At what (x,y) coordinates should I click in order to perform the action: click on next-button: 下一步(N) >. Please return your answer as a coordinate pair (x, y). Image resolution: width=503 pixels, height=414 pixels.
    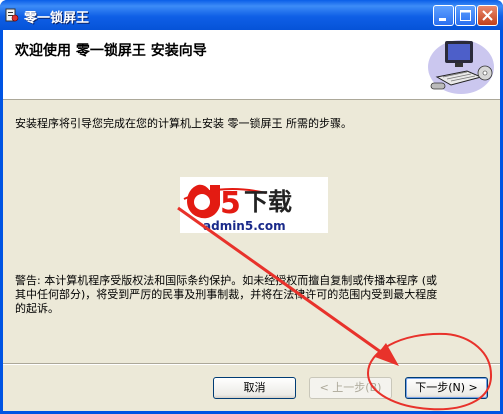
    Looking at the image, I should click on (446, 388).